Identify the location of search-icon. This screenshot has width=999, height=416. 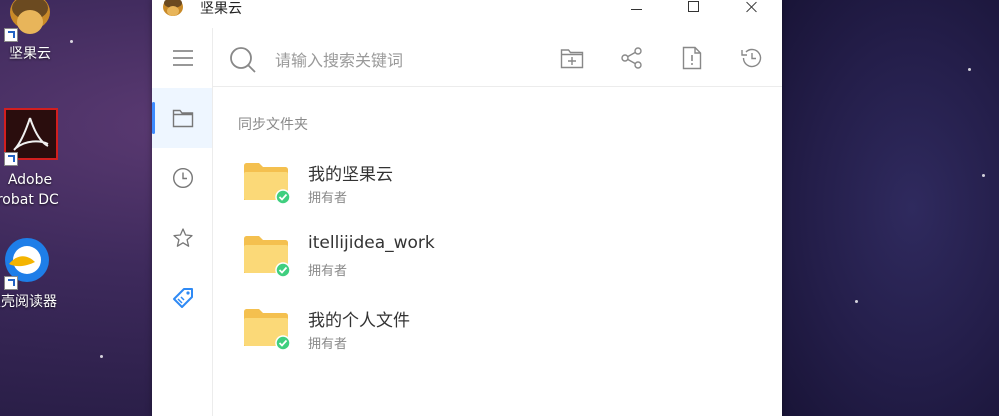
(243, 60).